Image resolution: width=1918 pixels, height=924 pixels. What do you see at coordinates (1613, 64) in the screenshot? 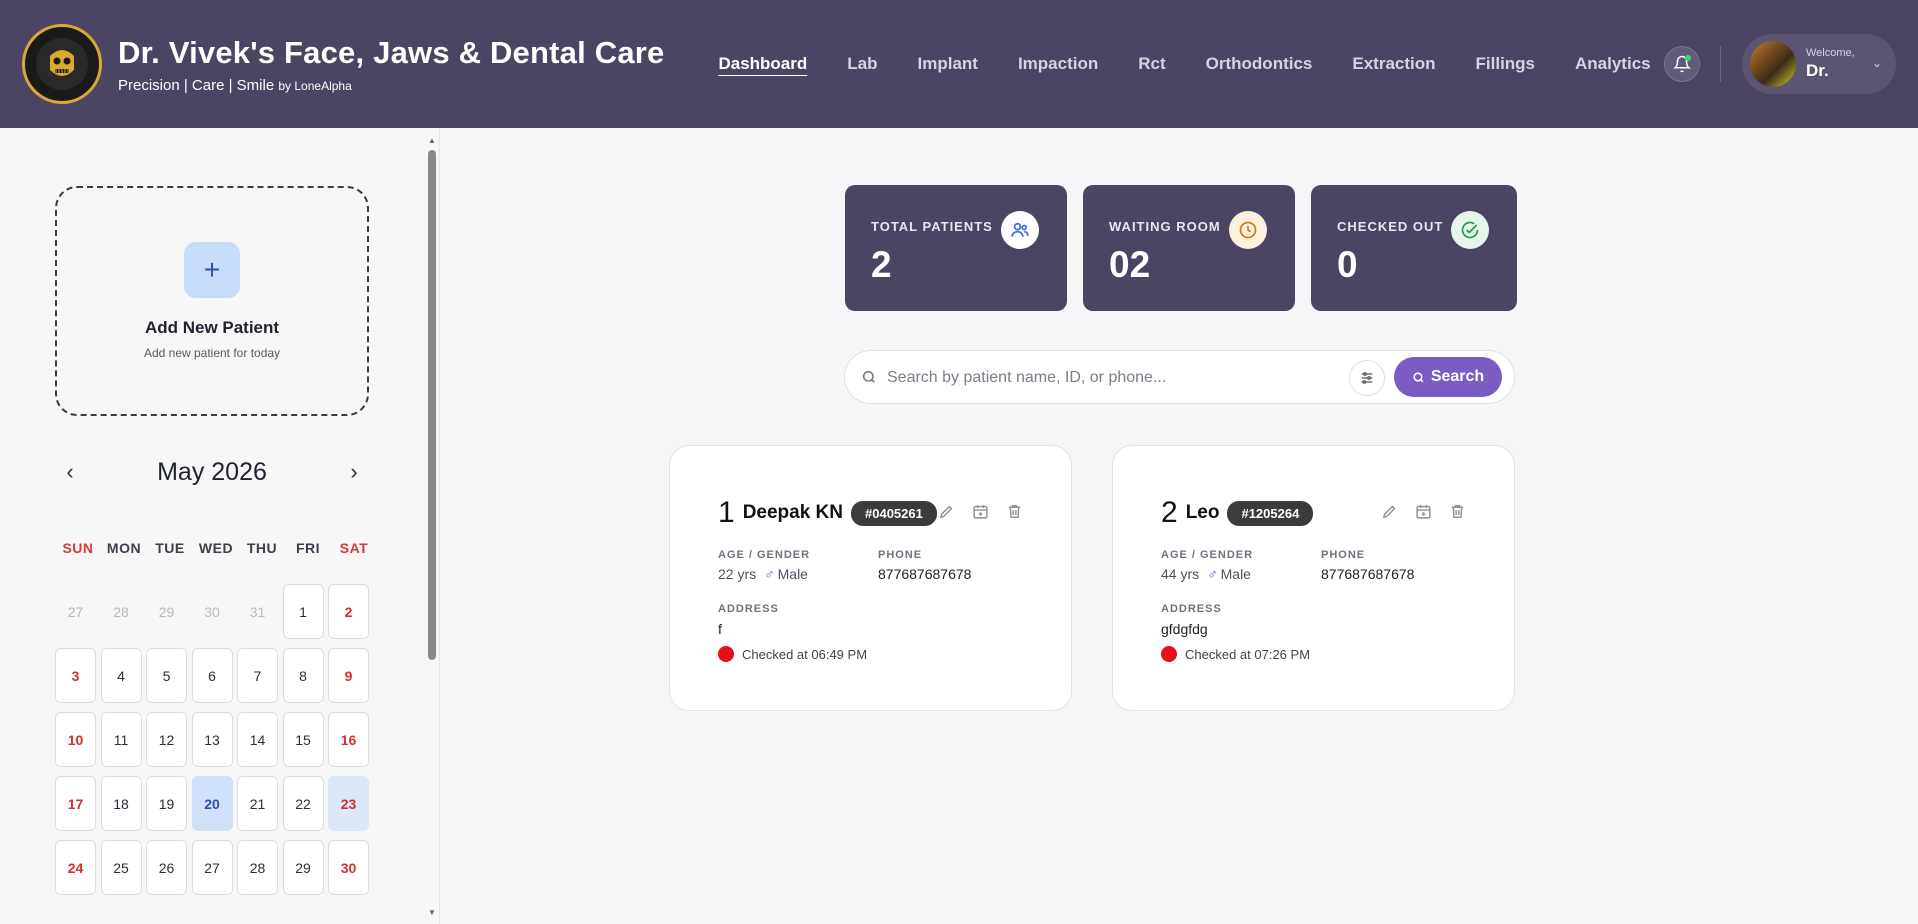
I see `nav-analytics: Analytics` at bounding box center [1613, 64].